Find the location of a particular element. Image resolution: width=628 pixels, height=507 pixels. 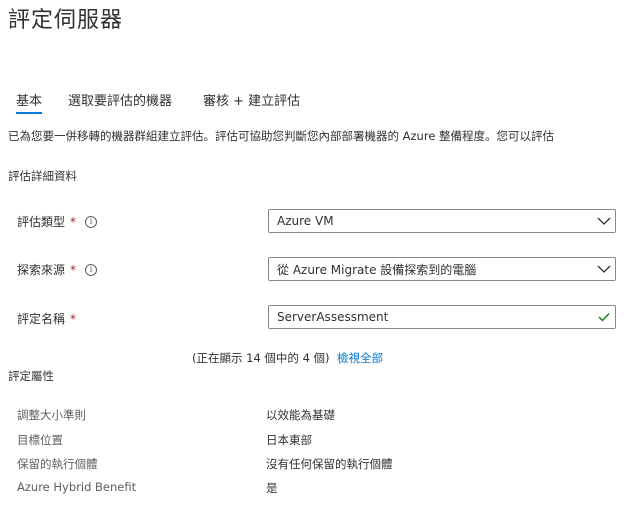

assessment-name-input: ServerAssessment is located at coordinates (442, 317).